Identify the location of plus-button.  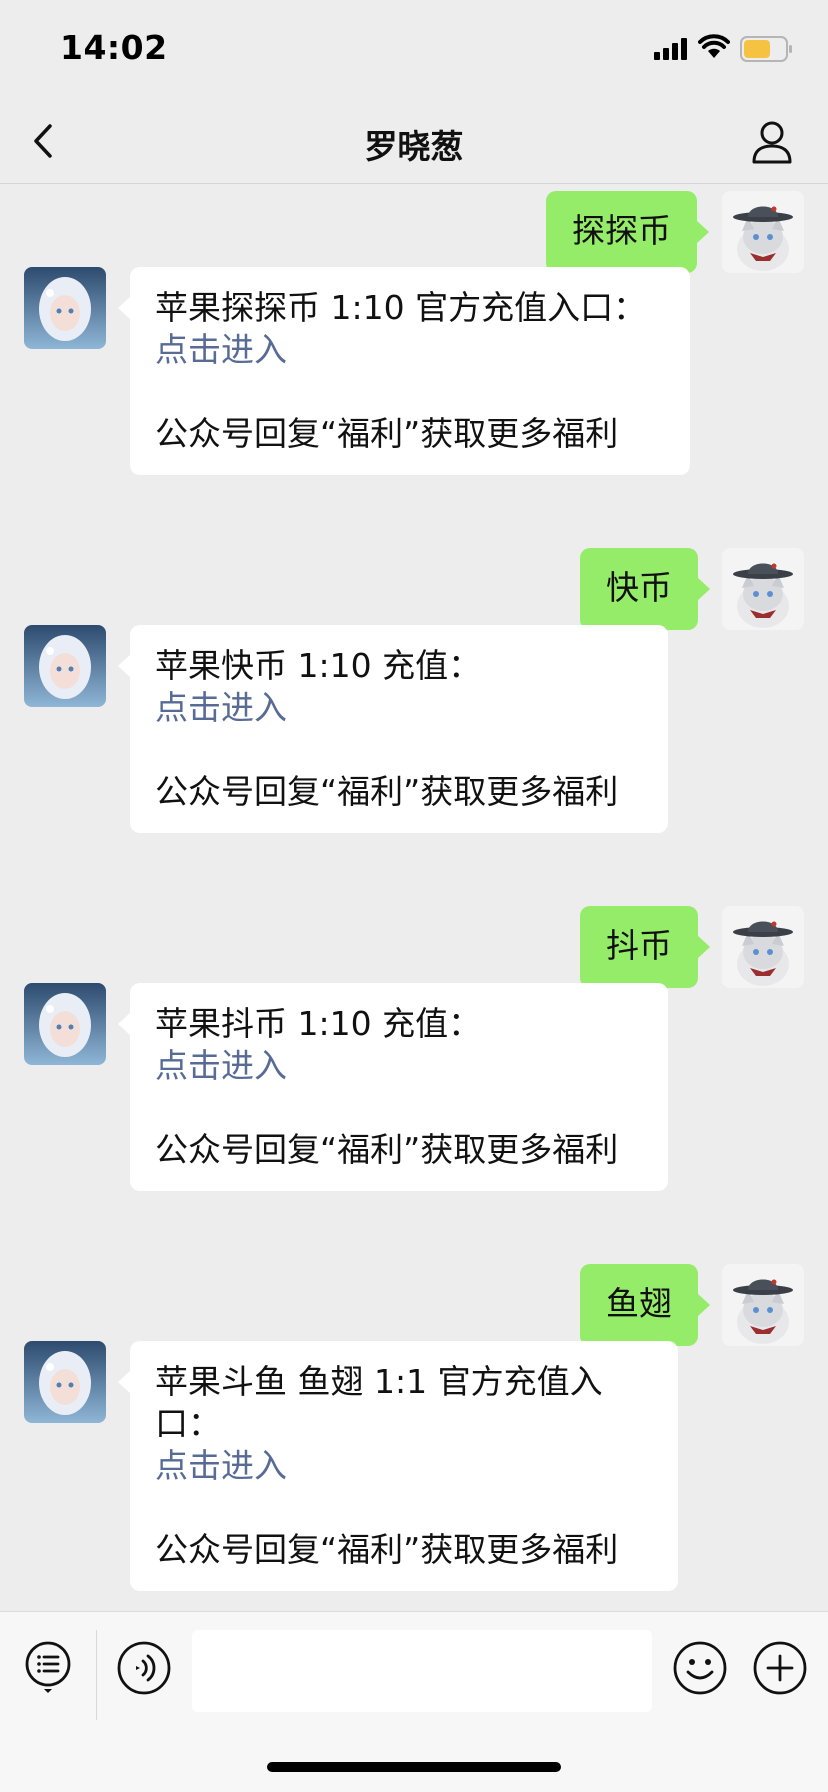
(780, 1670).